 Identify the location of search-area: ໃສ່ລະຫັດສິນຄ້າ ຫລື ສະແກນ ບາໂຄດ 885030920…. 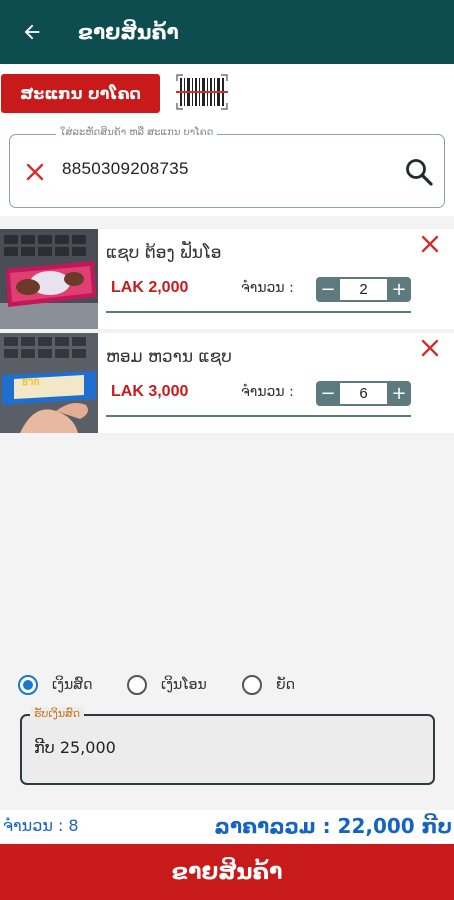
(227, 169).